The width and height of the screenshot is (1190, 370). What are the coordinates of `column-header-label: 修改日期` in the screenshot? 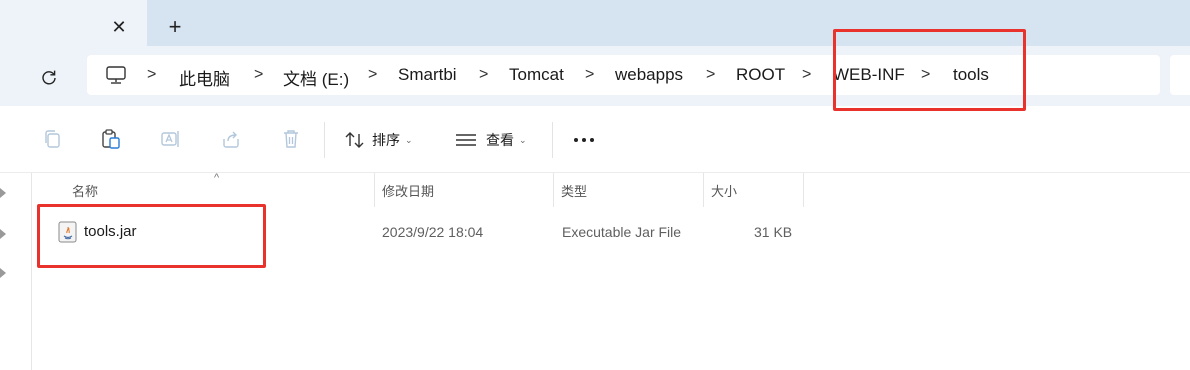 It's located at (408, 191).